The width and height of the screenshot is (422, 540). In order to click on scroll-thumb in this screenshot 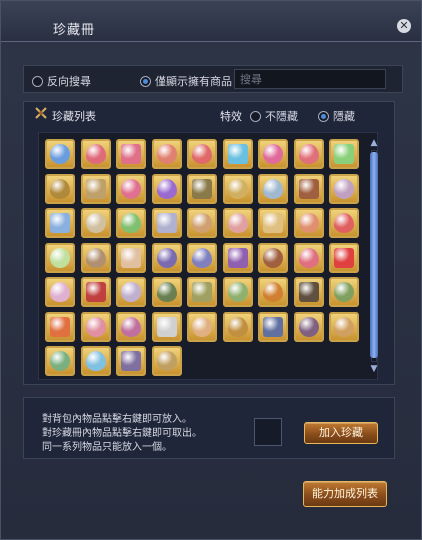, I will do `click(374, 255)`.